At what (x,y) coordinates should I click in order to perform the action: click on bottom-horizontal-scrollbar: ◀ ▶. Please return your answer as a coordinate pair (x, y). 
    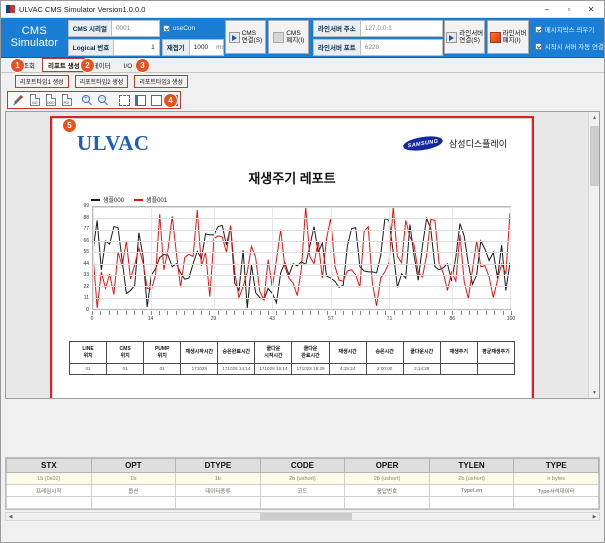
    Looking at the image, I should click on (302, 516).